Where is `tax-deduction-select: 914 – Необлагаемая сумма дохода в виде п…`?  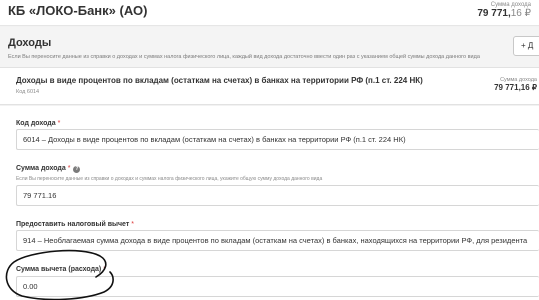
tax-deduction-select: 914 – Необлагаемая сумма дохода в виде п… is located at coordinates (277, 240).